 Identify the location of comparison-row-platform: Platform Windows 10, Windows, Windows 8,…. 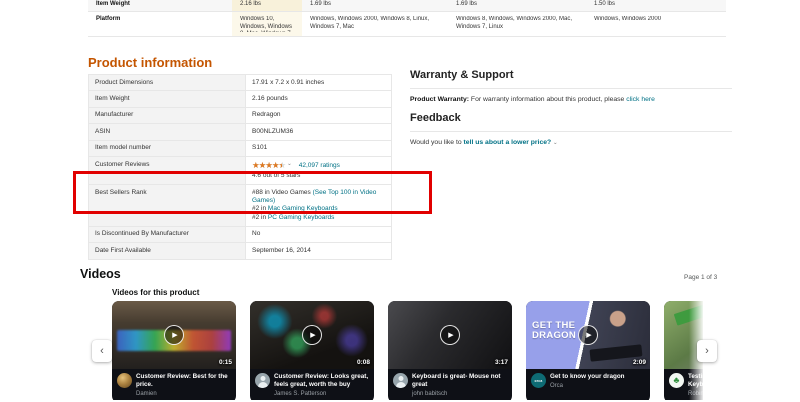
(407, 24).